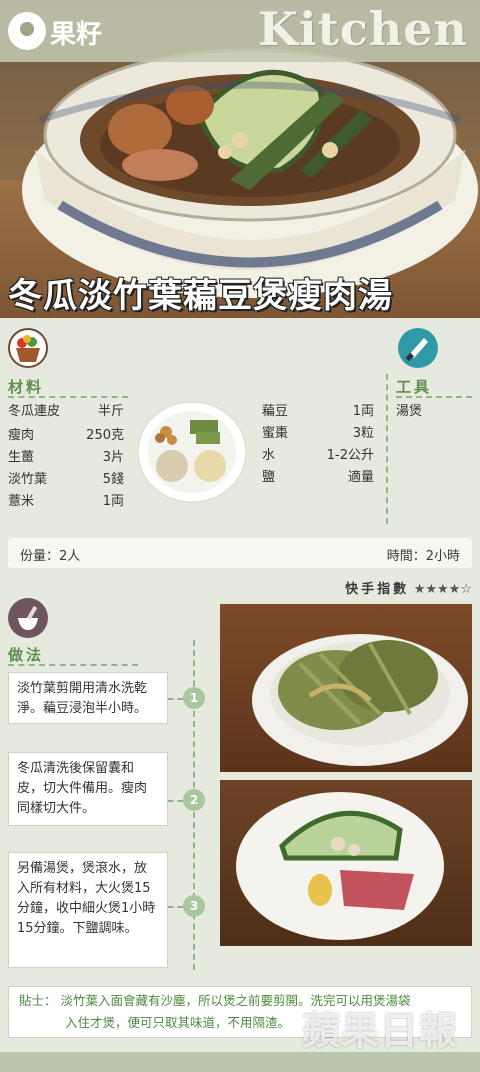 This screenshot has width=480, height=1072. What do you see at coordinates (442, 589) in the screenshot?
I see `difficulty-stars: ★★★★☆` at bounding box center [442, 589].